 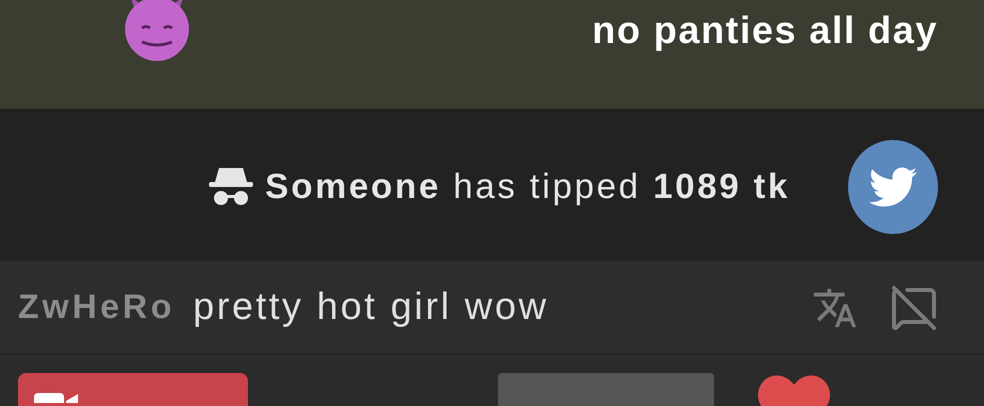 I want to click on chat-message: no panties all day, so click(x=765, y=31).